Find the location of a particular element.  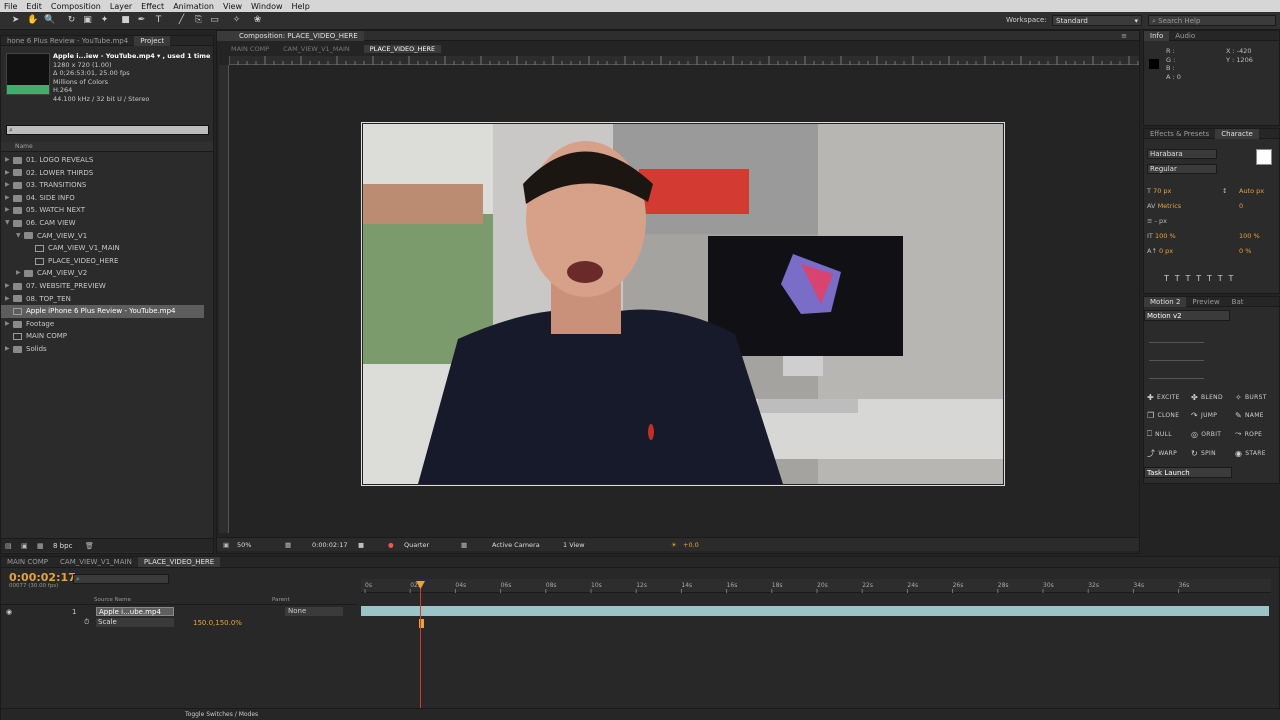

stopwatch-icon: ⏱ is located at coordinates (86, 622).